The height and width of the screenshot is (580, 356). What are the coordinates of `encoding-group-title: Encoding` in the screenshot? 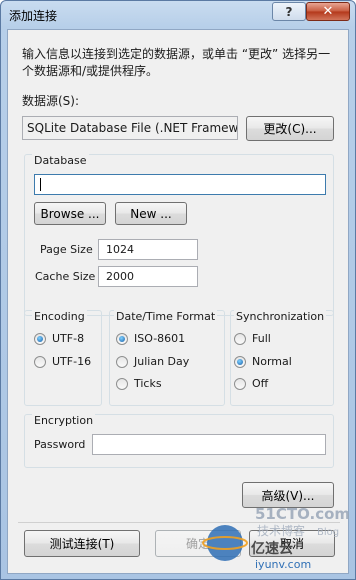 It's located at (59, 316).